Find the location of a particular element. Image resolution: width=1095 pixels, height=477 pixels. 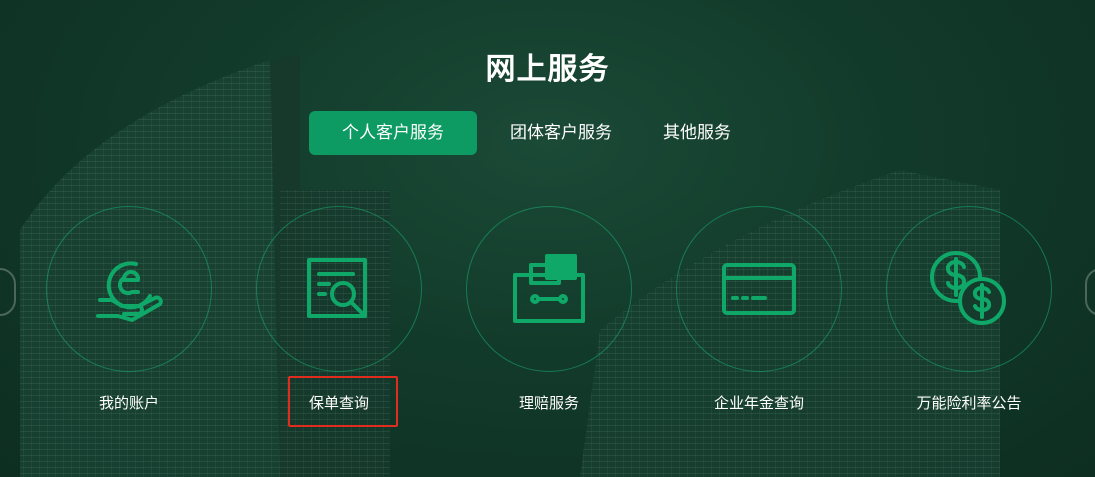

dollar-coins-icon is located at coordinates (968, 288).